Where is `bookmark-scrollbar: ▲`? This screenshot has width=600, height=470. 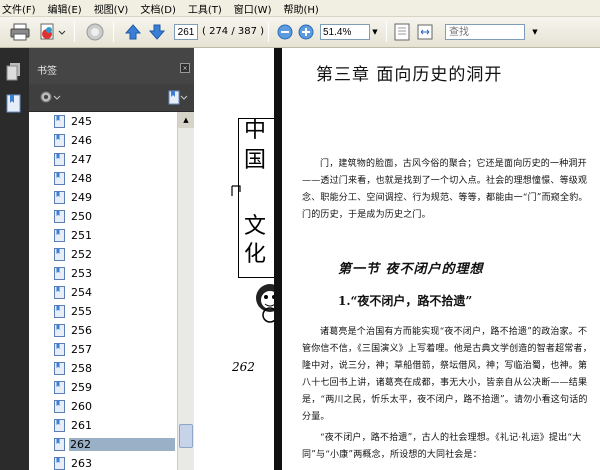 bookmark-scrollbar: ▲ is located at coordinates (185, 291).